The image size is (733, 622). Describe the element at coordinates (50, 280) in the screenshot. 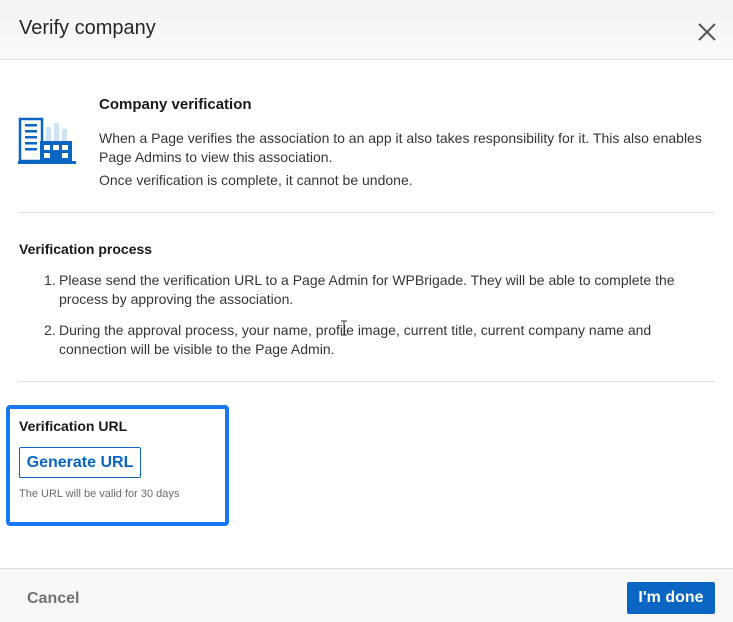

I see `step-number: 1.` at that location.